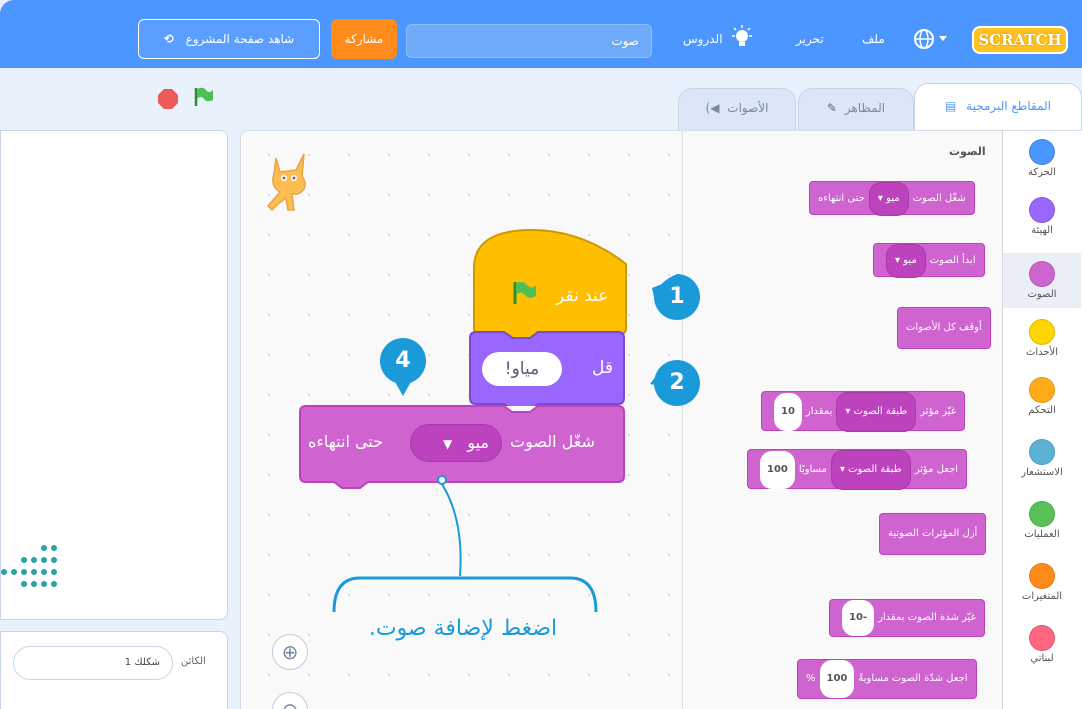  I want to click on category-sensing-label: الاستشعار, so click(1042, 472).